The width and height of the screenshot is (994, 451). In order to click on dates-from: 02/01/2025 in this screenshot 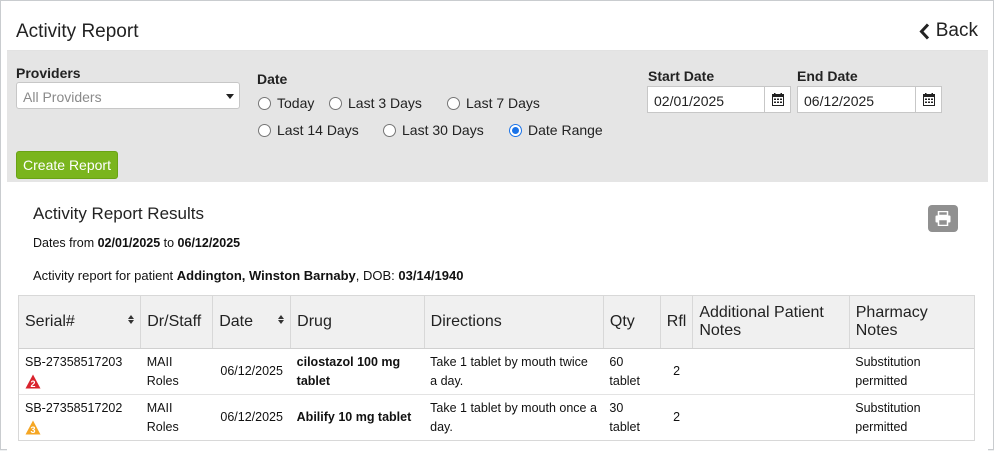, I will do `click(129, 243)`.